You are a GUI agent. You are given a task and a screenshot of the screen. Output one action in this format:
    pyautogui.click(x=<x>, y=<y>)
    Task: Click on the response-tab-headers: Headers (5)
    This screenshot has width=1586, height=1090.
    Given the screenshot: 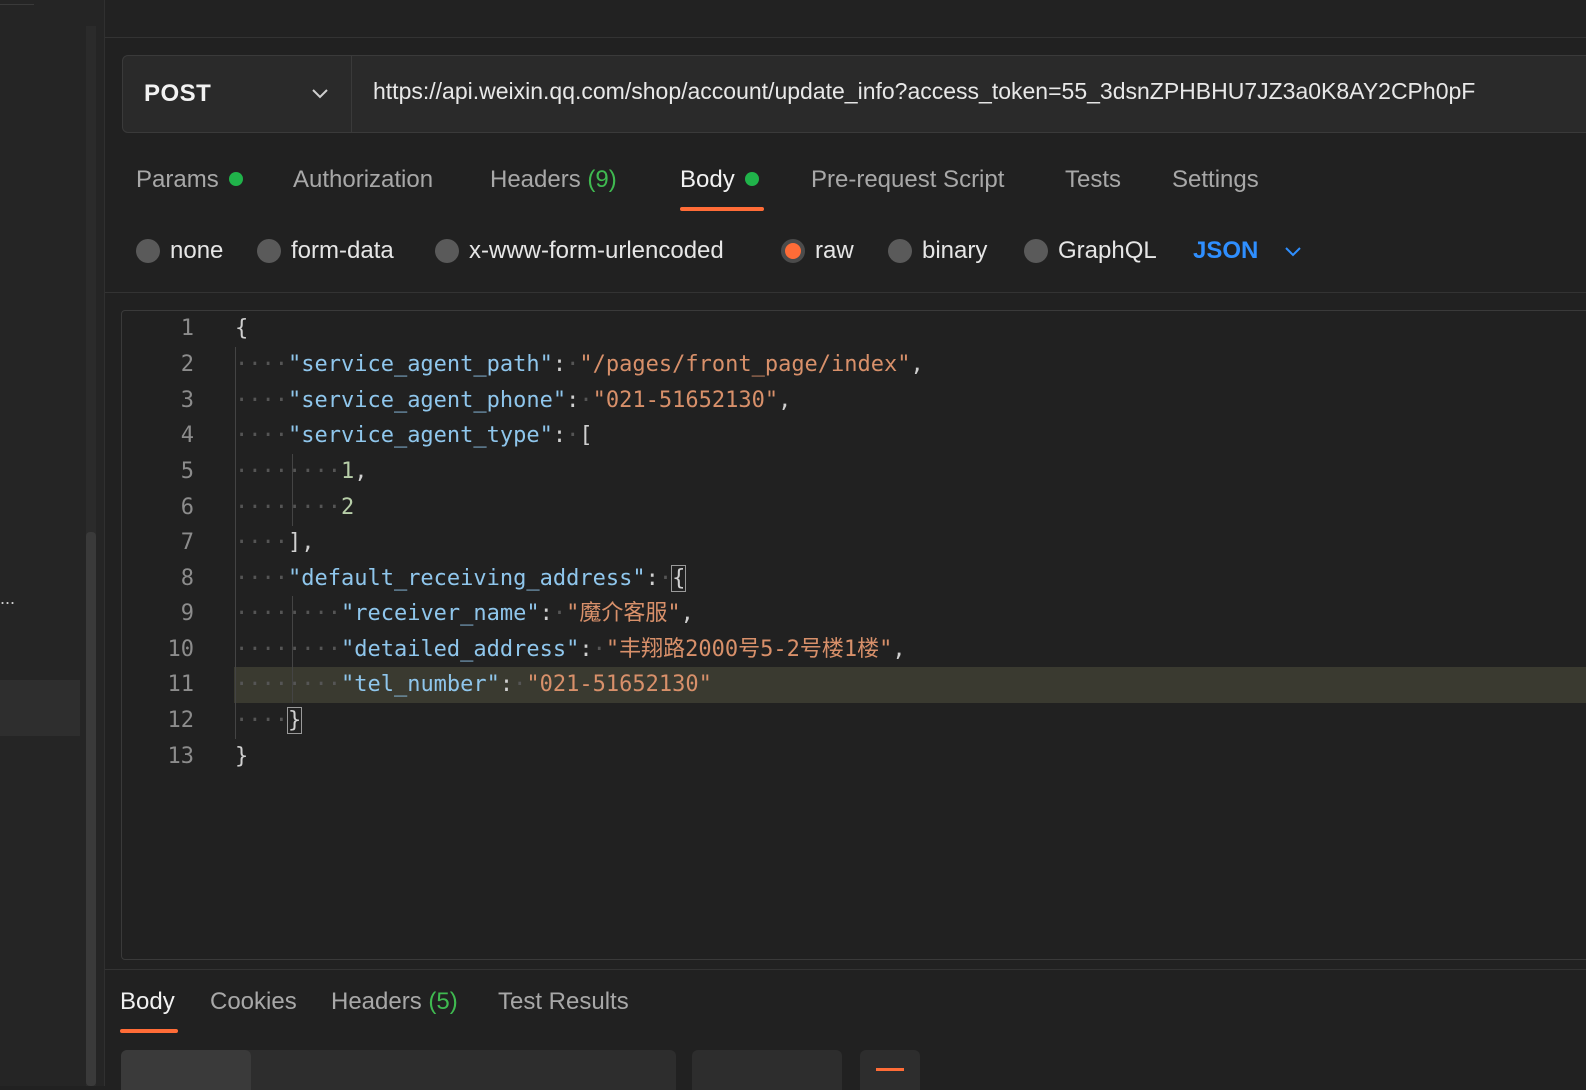 What is the action you would take?
    pyautogui.click(x=394, y=1002)
    